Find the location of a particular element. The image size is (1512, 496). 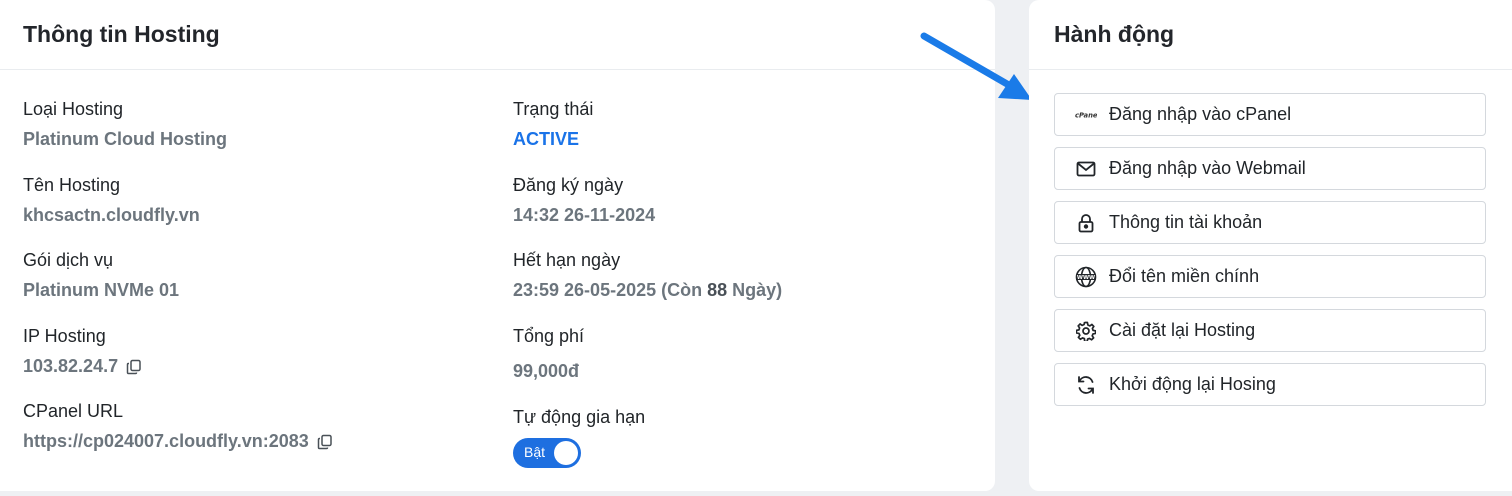

envelope-icon is located at coordinates (1086, 169).